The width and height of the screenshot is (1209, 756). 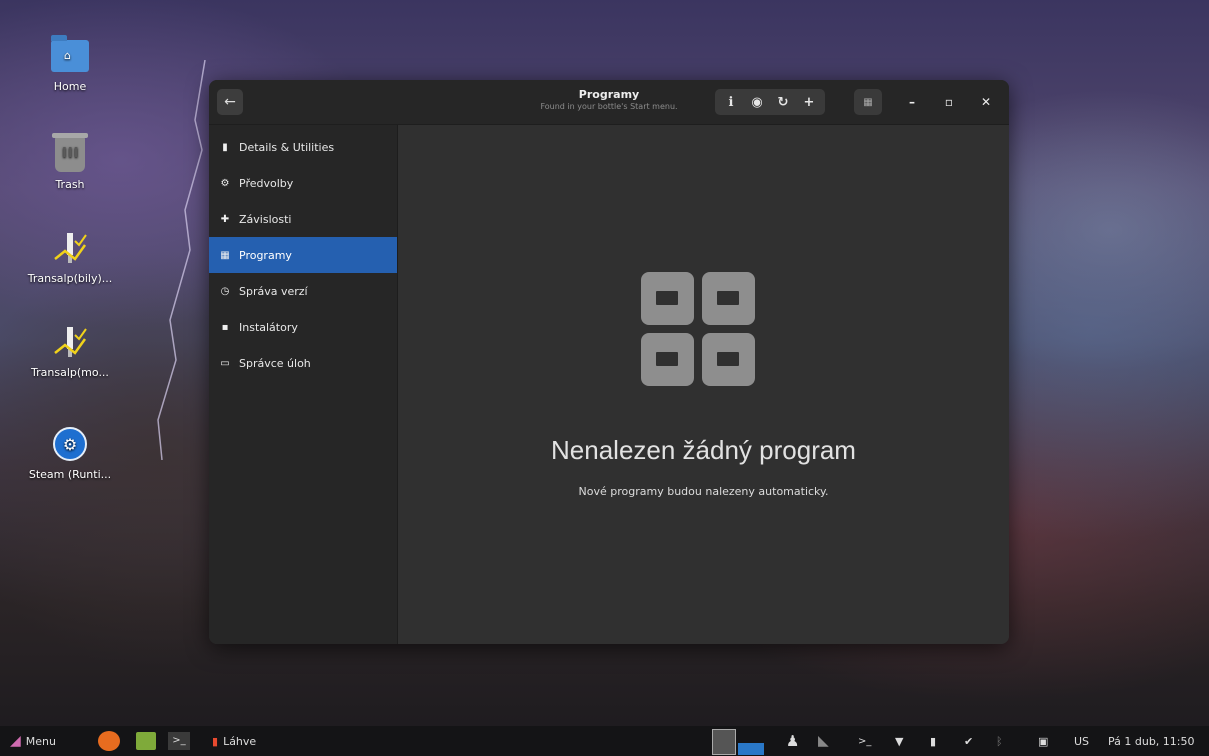 I want to click on bluetooth-icon: ᛒ, so click(x=999, y=741).